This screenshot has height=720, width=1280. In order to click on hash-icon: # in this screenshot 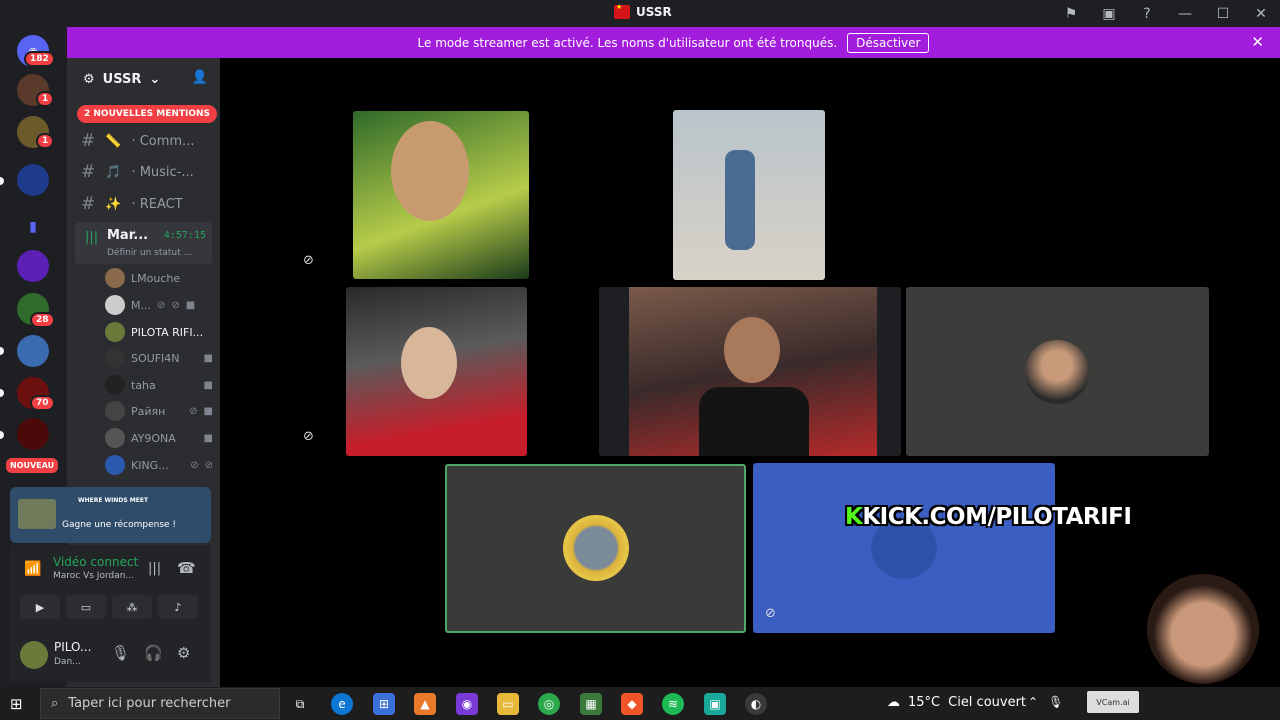, I will do `click(88, 141)`.